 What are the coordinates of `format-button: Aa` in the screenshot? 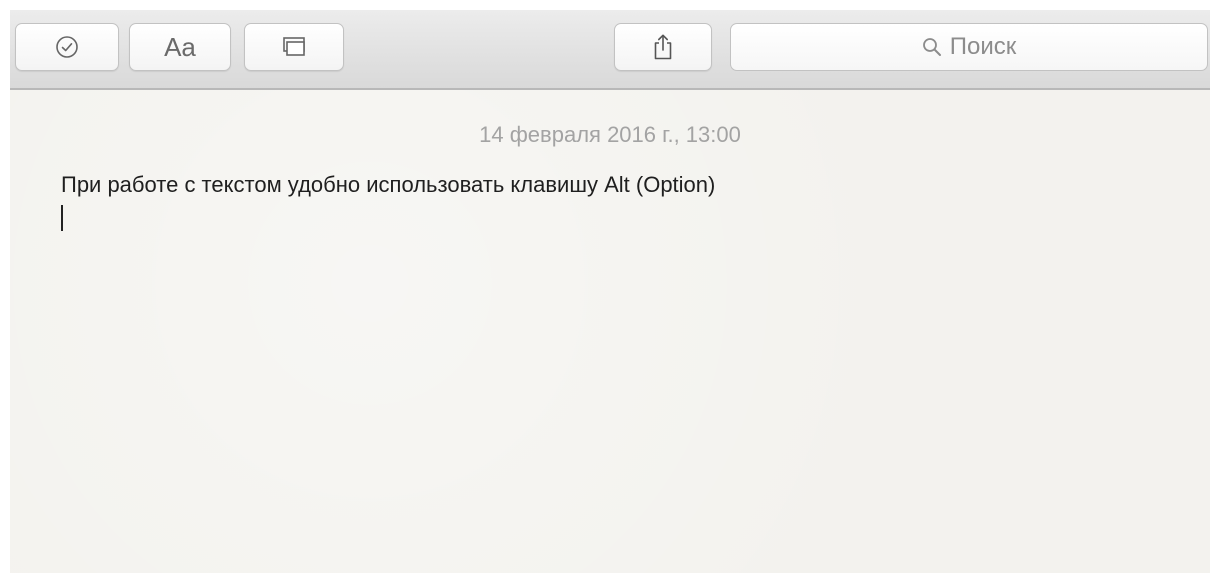 It's located at (180, 47).